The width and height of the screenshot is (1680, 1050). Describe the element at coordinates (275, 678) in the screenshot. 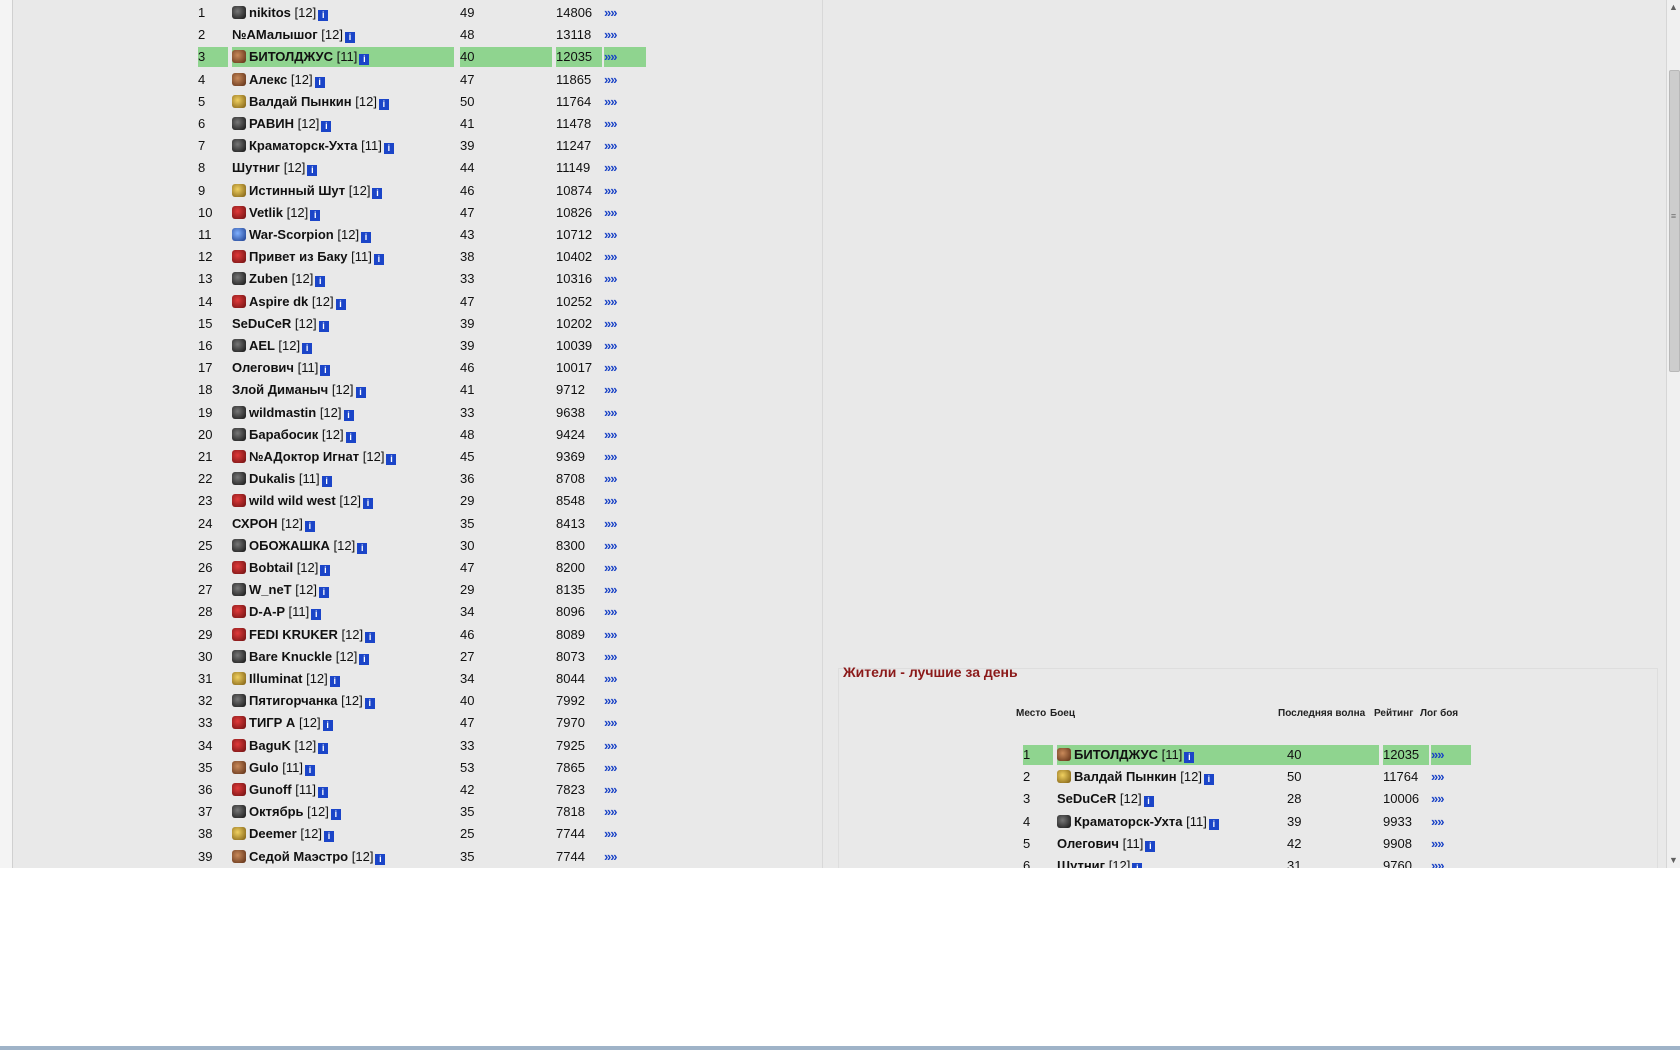

I see `fighter-name: Illuminat` at that location.